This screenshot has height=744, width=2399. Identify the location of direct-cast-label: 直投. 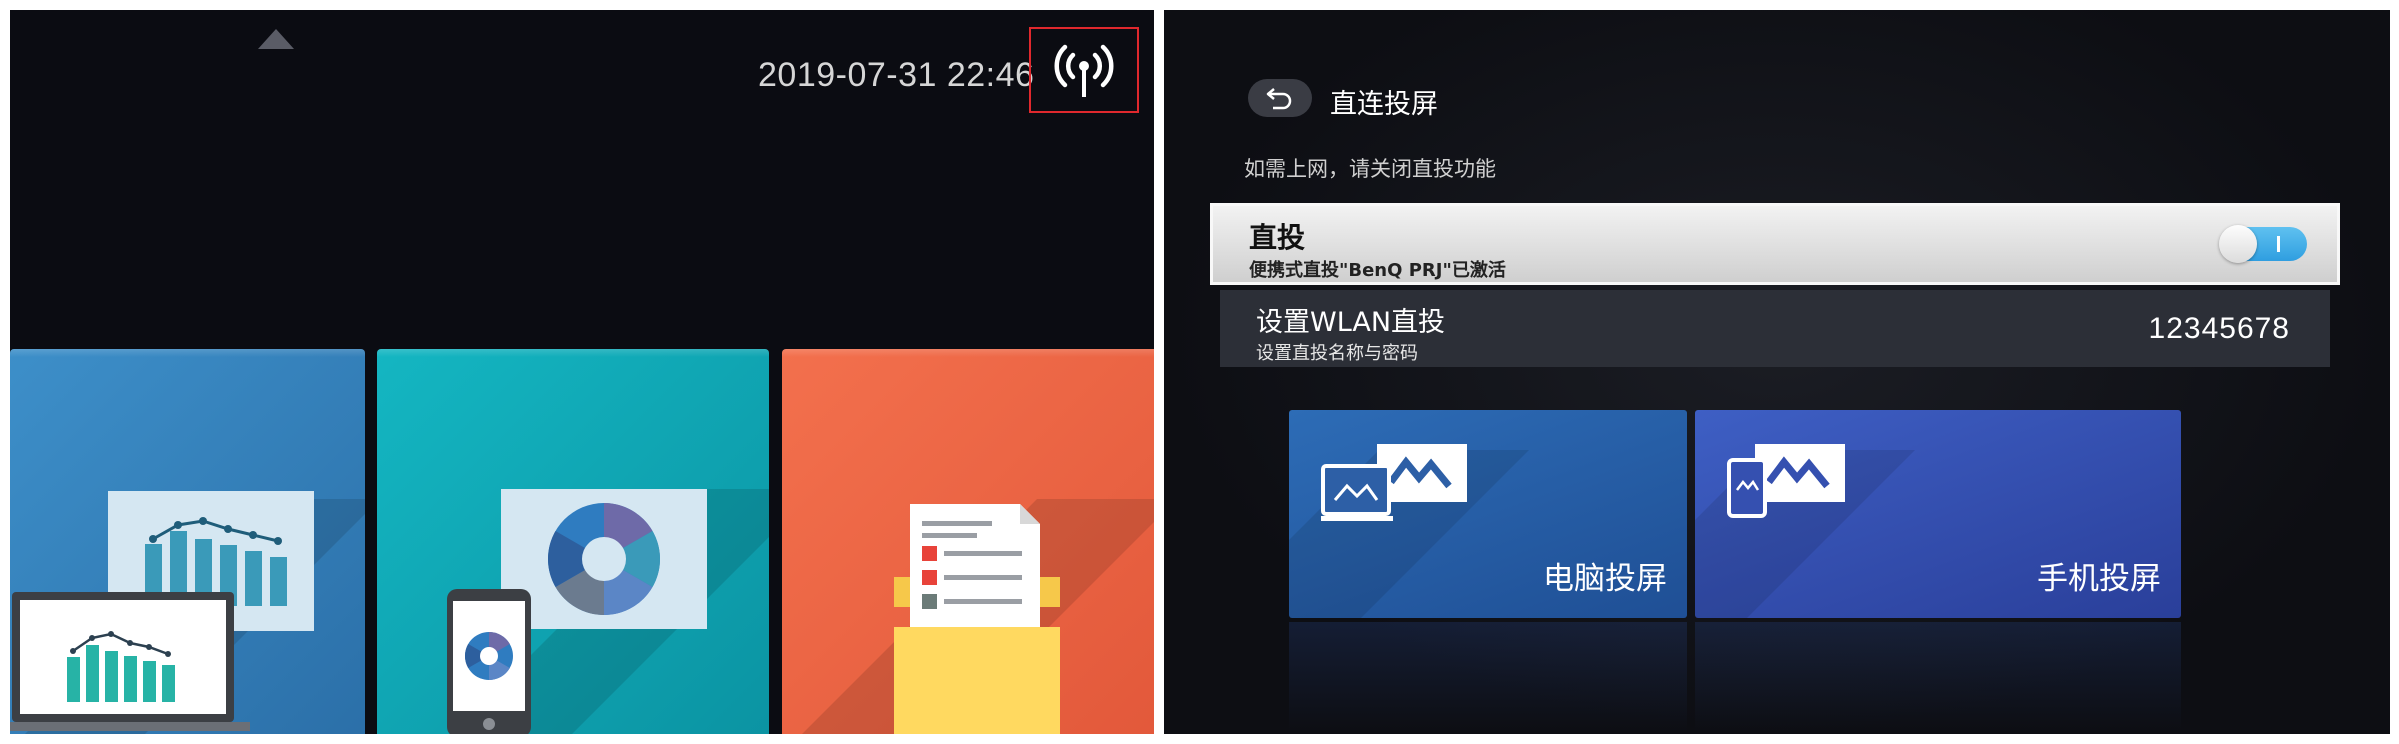
(1277, 237).